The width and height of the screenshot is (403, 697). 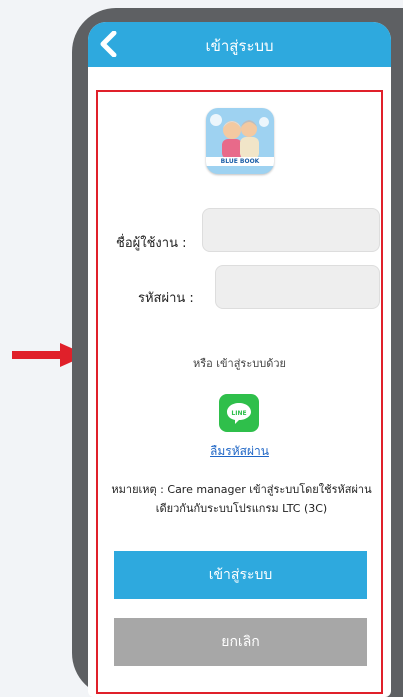 I want to click on password-label: รหัสผ่าน :, so click(x=166, y=298).